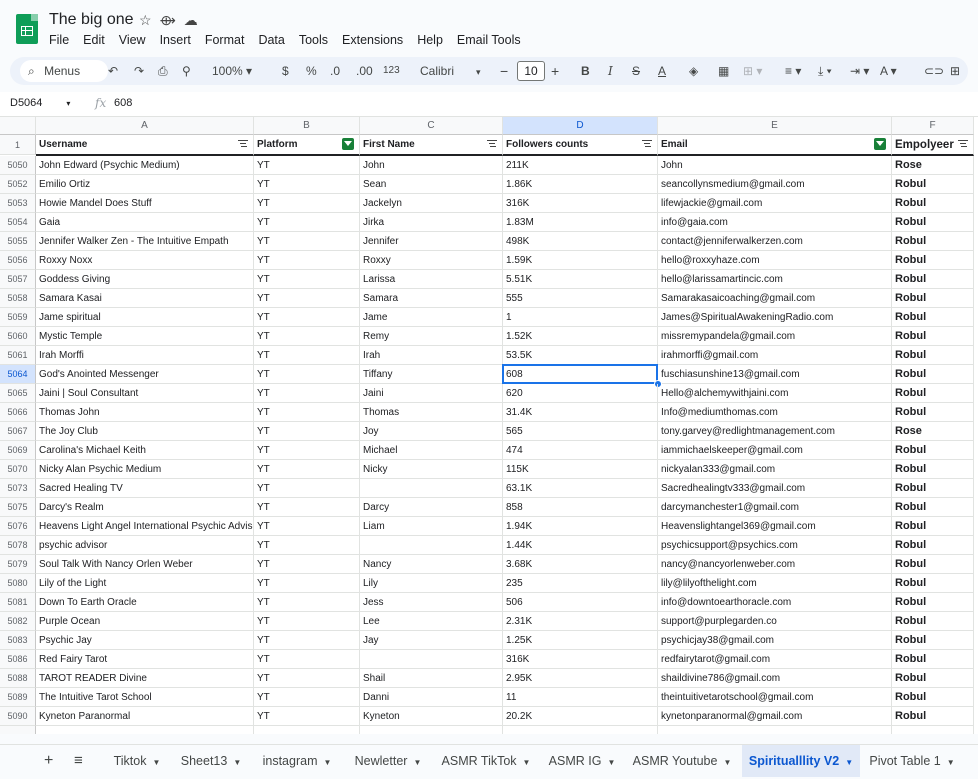 Image resolution: width=978 pixels, height=779 pixels. What do you see at coordinates (955, 71) in the screenshot?
I see `comment-icon: ⊞` at bounding box center [955, 71].